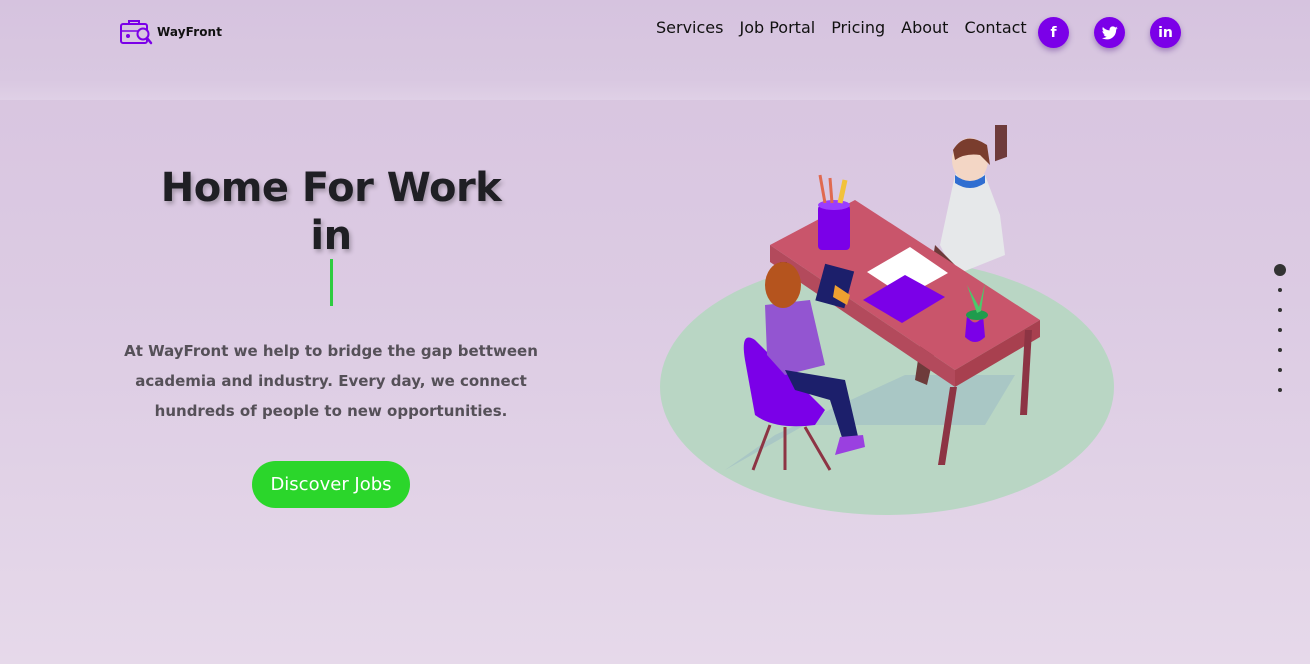  I want to click on nav-about: About, so click(924, 27).